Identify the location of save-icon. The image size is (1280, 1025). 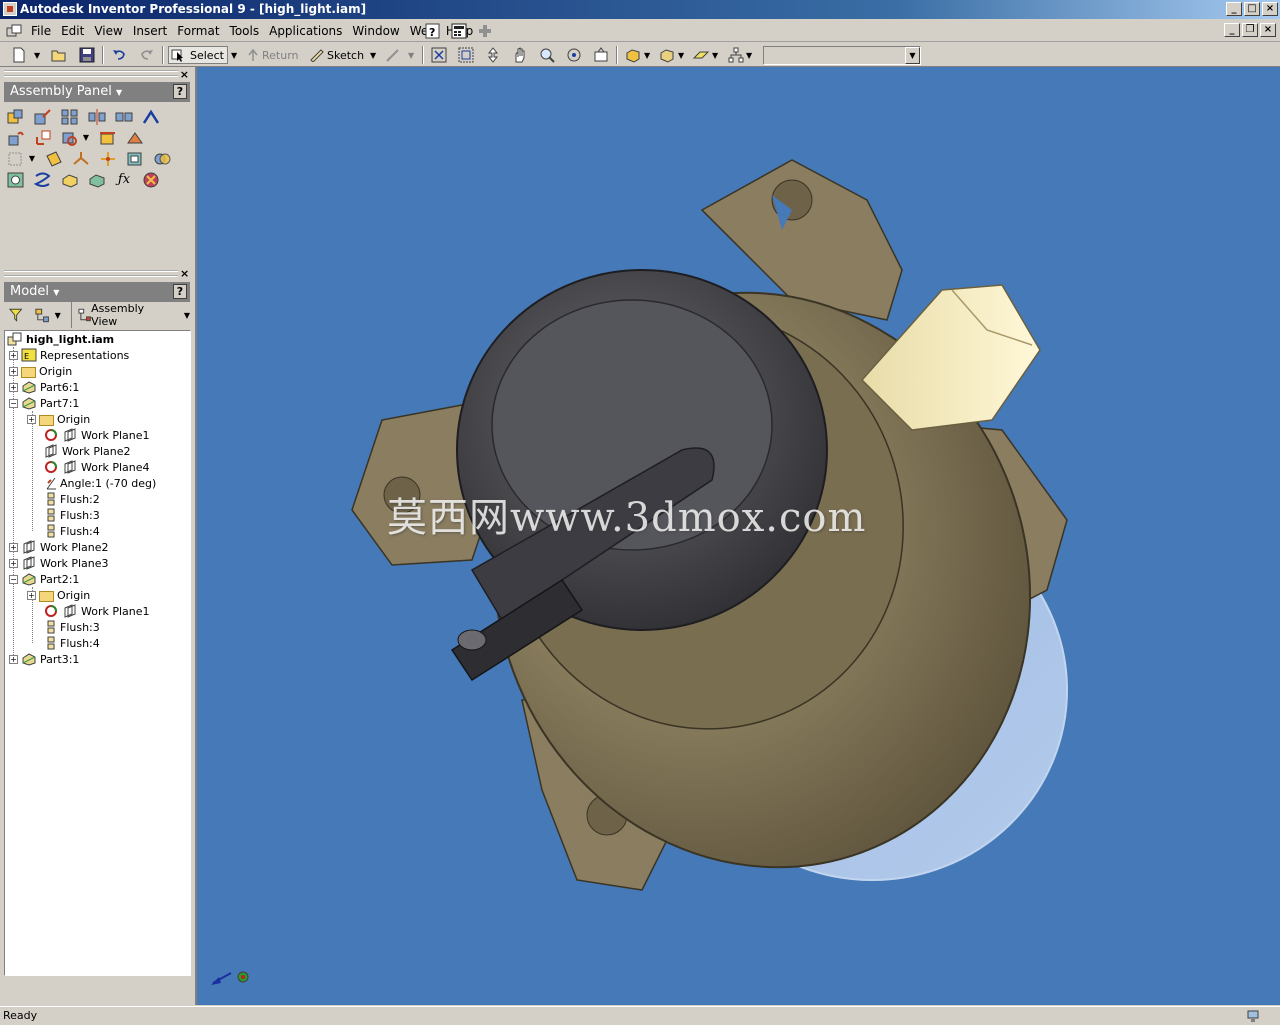
(87, 55).